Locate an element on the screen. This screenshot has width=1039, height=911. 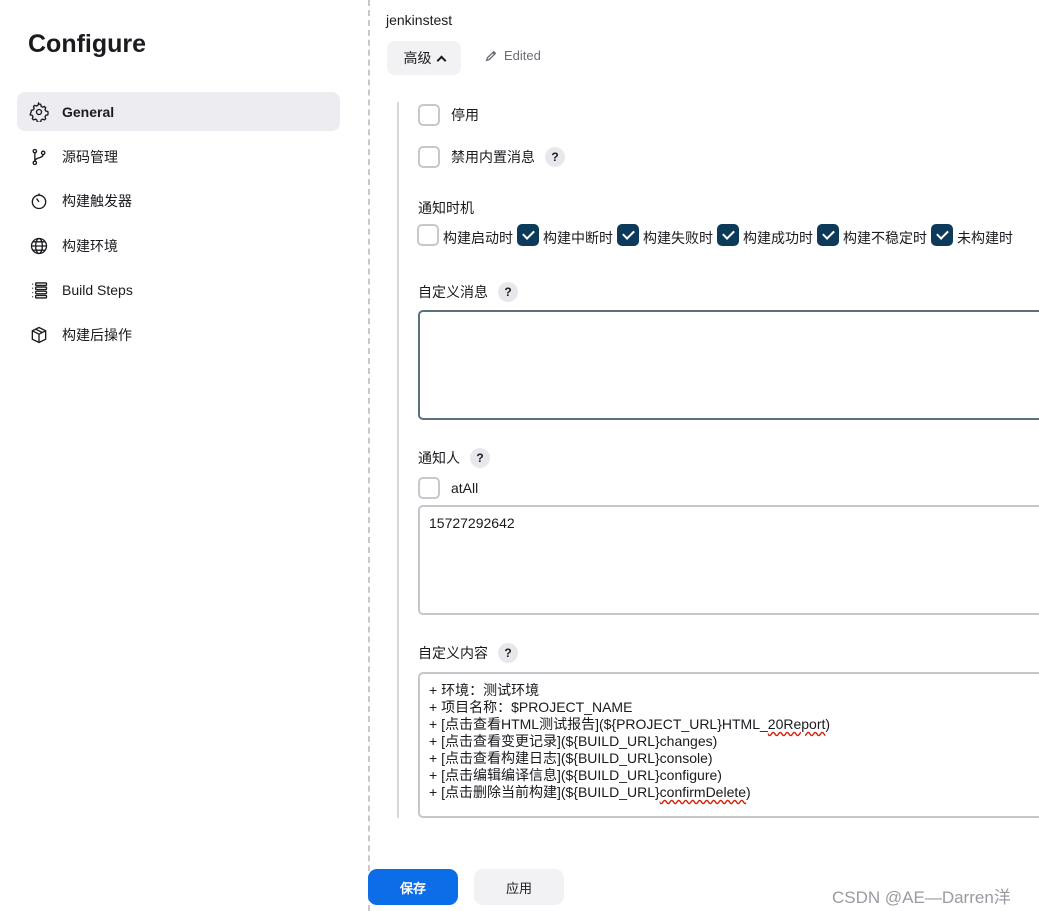
sidebar-item-build-steps: Build Steps is located at coordinates (178, 289).